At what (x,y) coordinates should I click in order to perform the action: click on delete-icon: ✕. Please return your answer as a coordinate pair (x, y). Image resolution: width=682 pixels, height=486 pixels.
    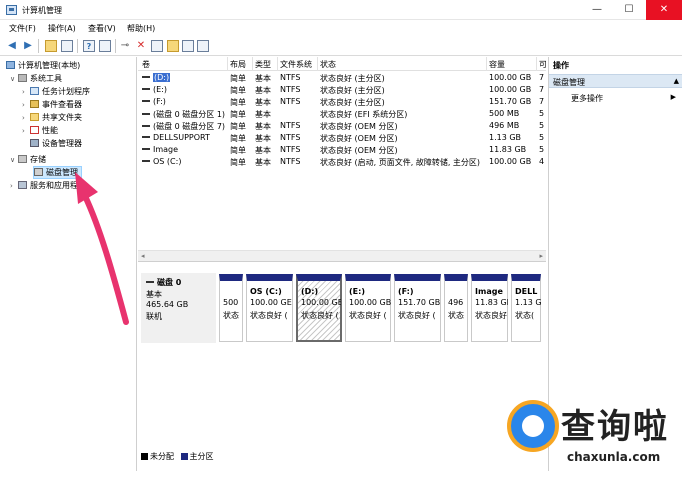
    Looking at the image, I should click on (141, 46).